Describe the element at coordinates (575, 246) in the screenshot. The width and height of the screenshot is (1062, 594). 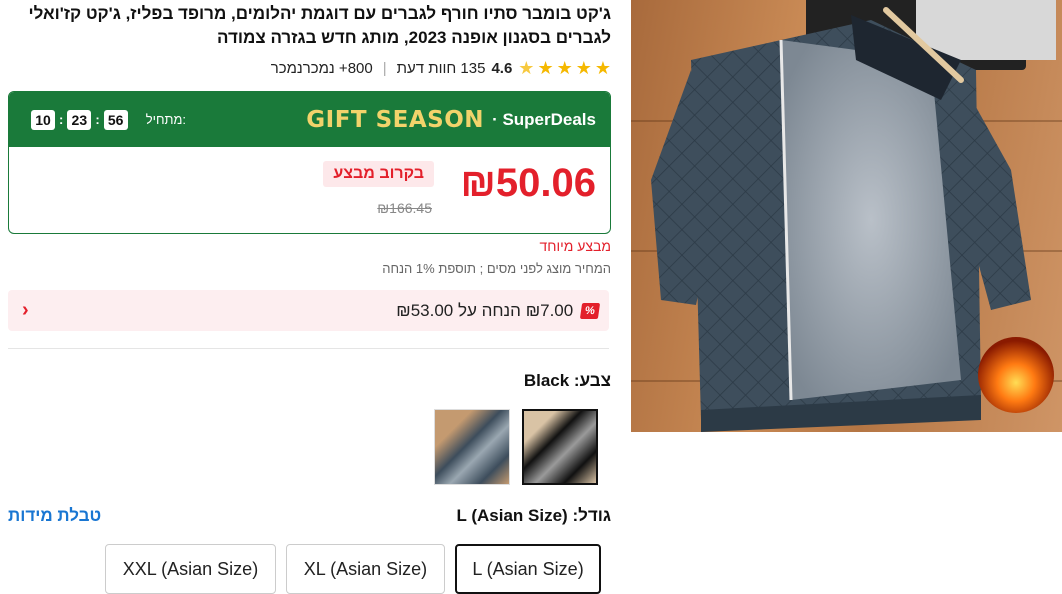
I see `special-offer-text: מבצע מיוחד` at that location.